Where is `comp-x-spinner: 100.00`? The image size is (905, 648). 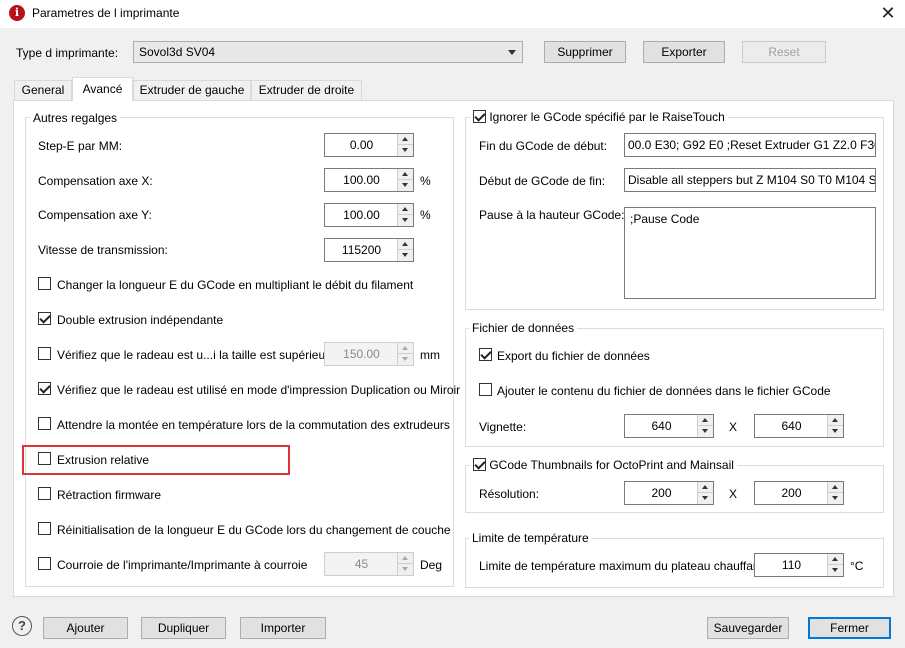 comp-x-spinner: 100.00 is located at coordinates (369, 180).